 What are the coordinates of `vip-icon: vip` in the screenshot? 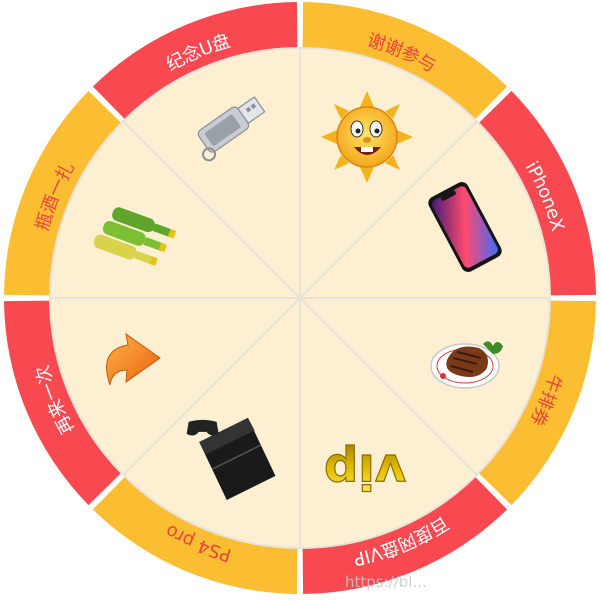 It's located at (364, 470).